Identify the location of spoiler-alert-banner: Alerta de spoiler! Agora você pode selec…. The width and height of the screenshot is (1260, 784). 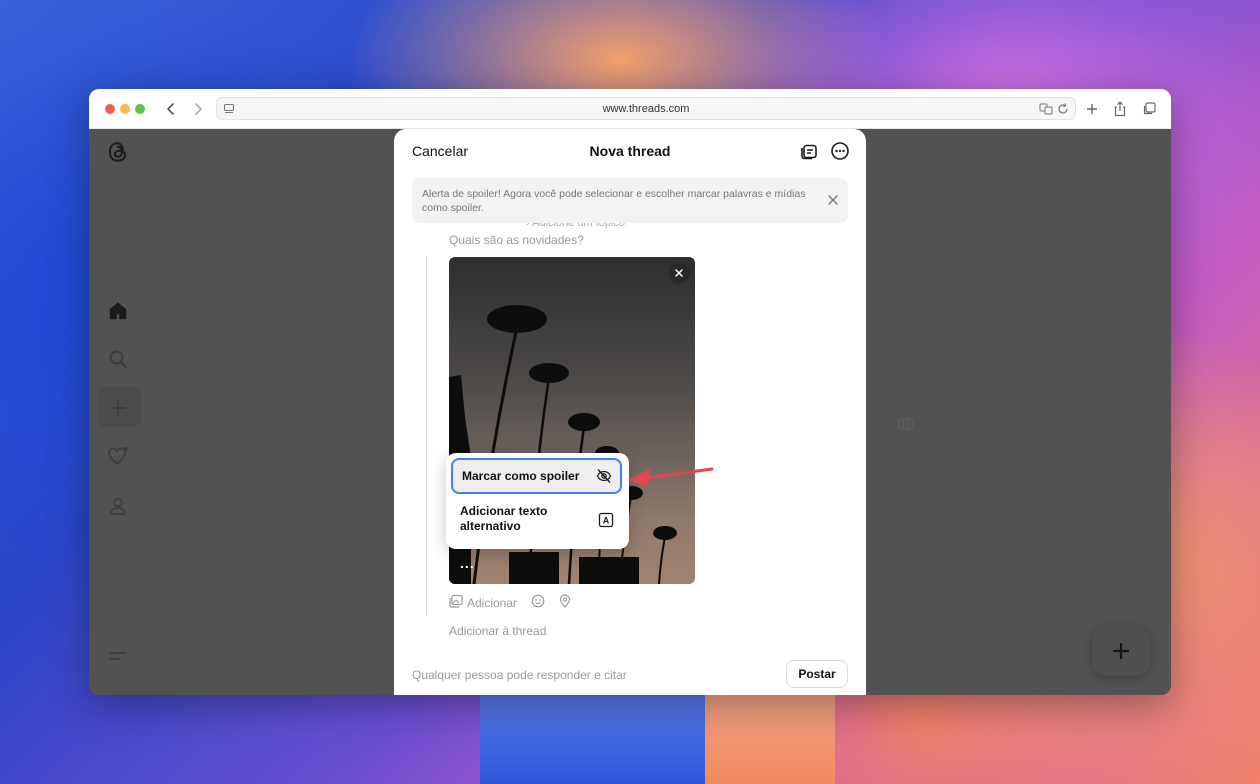
(630, 200).